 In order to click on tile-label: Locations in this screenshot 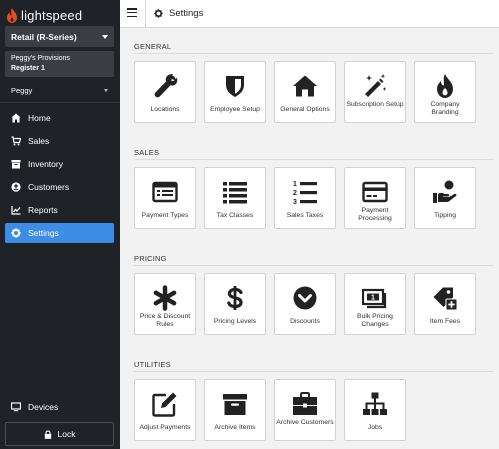, I will do `click(165, 109)`.